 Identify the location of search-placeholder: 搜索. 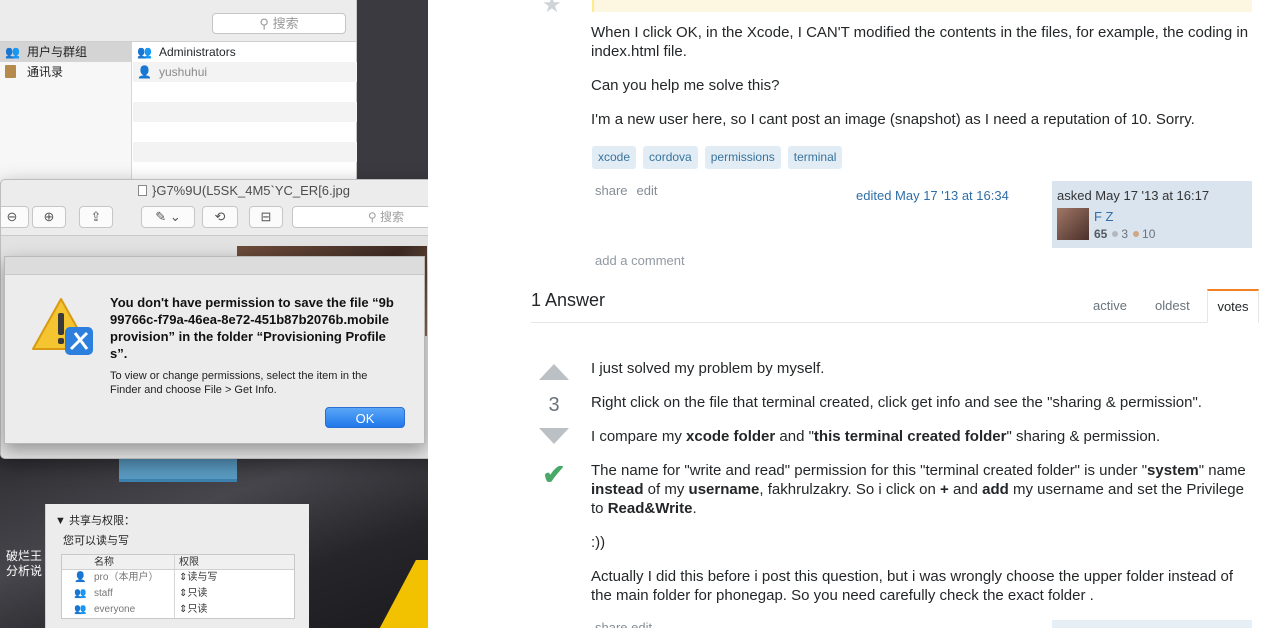
(285, 23).